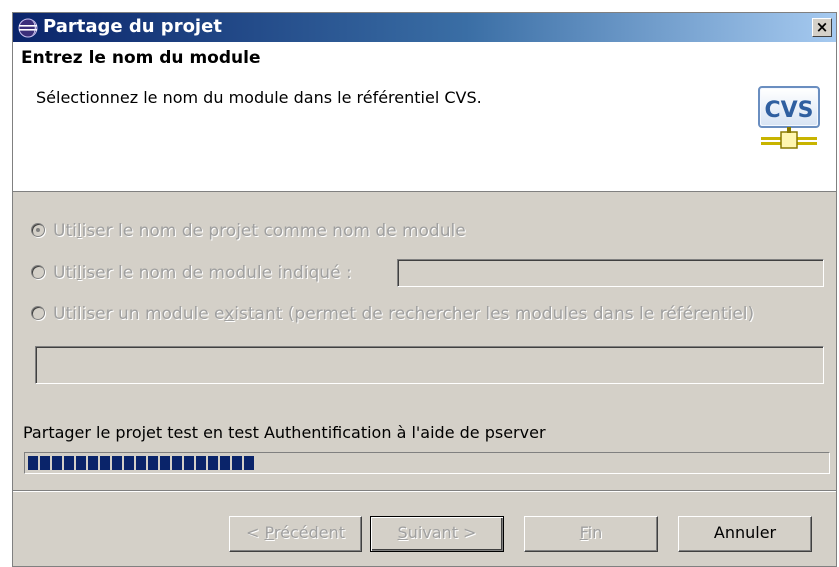 Image resolution: width=839 pixels, height=567 pixels. I want to click on next-button: Suivant >, so click(437, 534).